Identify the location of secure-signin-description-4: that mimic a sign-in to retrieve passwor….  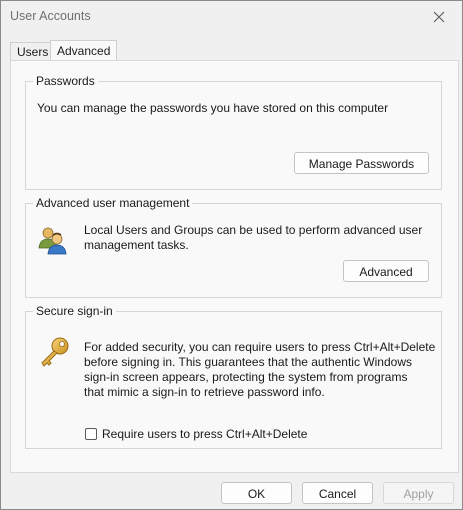
(204, 392).